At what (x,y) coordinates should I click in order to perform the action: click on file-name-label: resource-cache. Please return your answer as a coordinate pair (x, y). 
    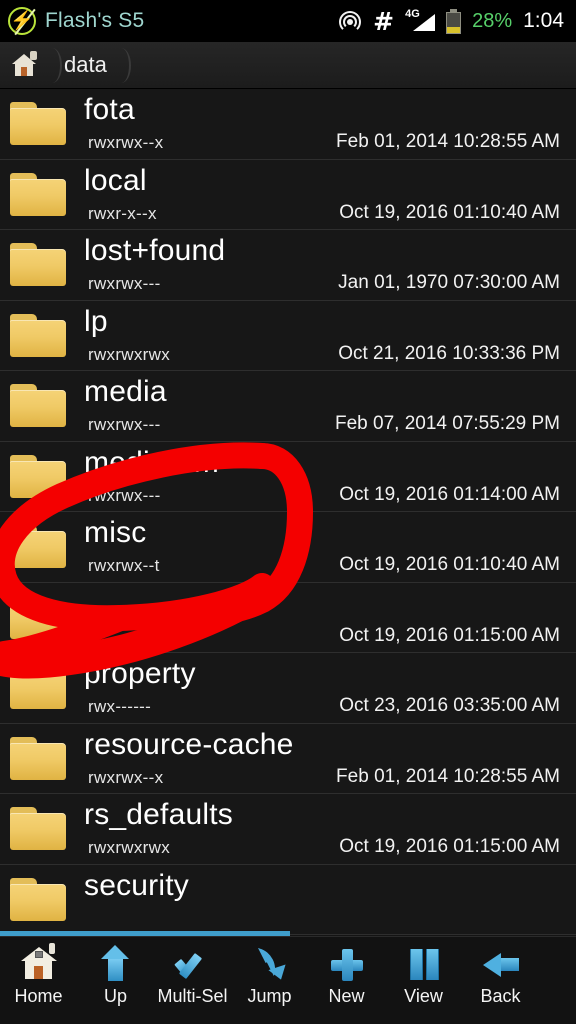
    Looking at the image, I should click on (189, 744).